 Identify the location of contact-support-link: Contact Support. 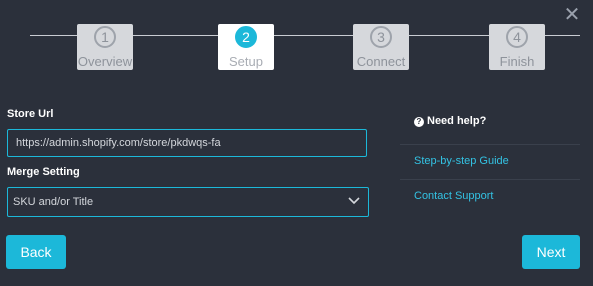
(454, 196).